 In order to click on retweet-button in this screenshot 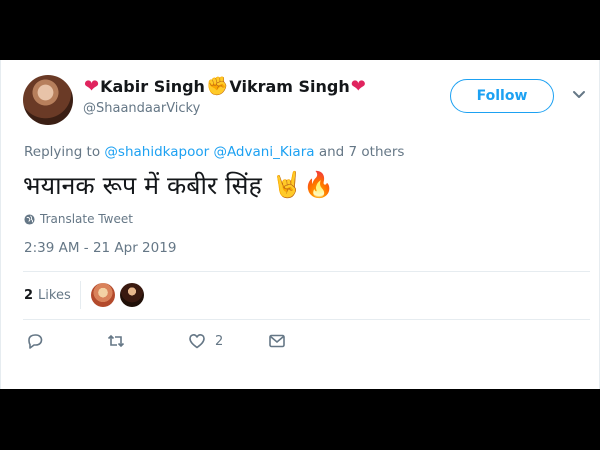, I will do `click(116, 341)`.